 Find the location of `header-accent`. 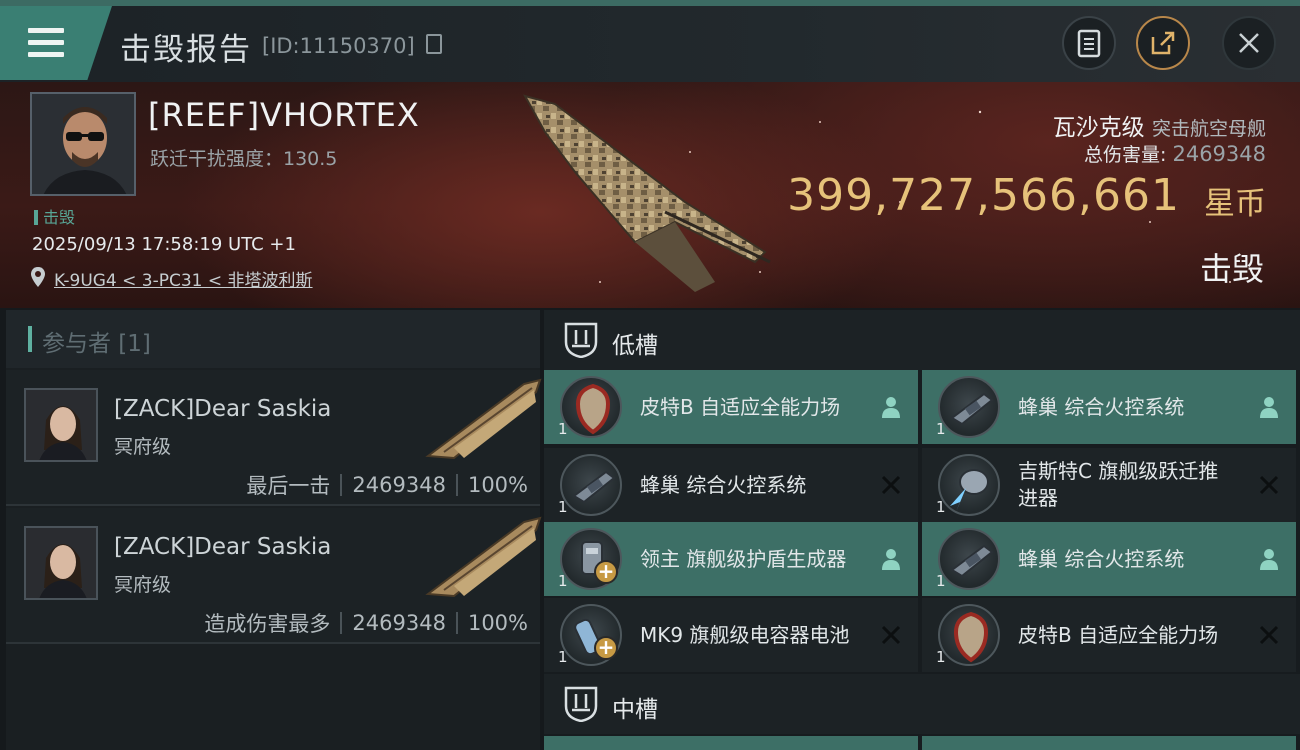

header-accent is located at coordinates (30, 339).